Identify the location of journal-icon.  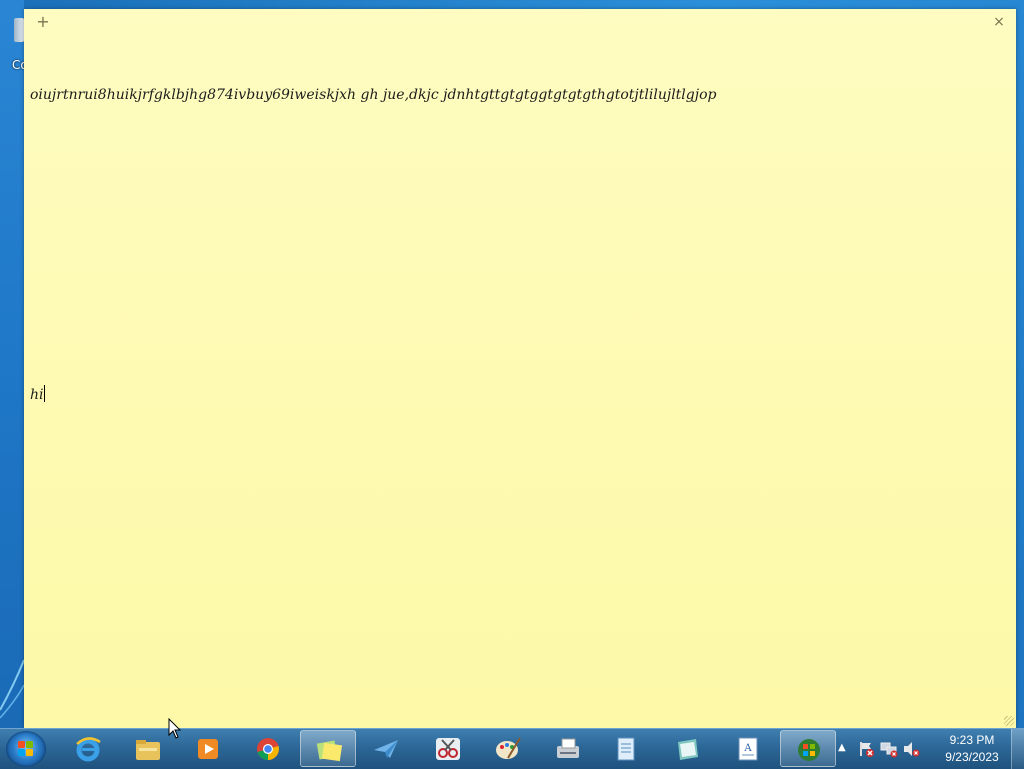
(688, 749).